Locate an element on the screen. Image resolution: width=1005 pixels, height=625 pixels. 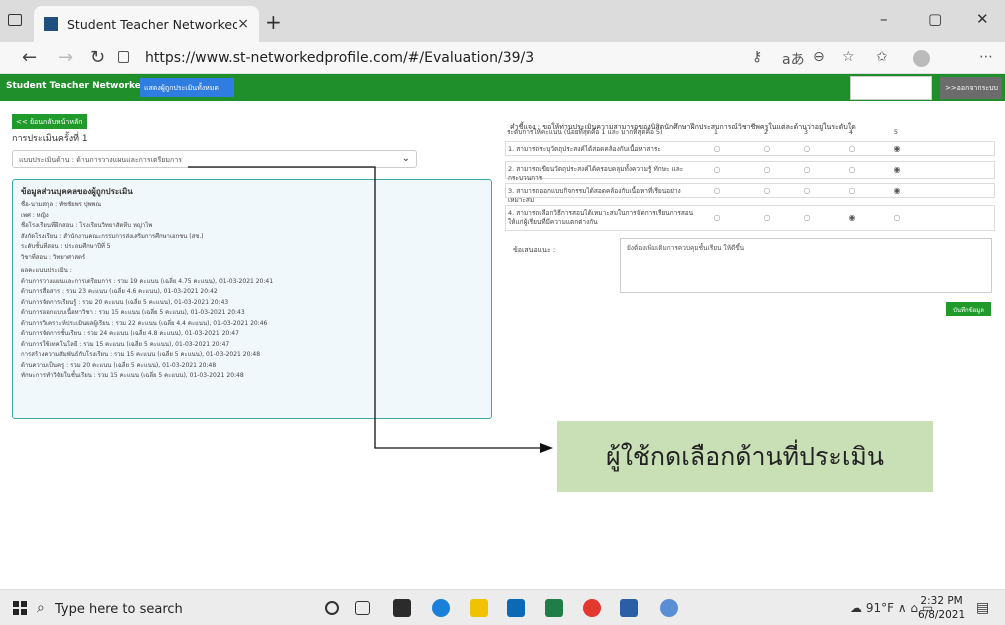
task-view-icon is located at coordinates (362, 608).